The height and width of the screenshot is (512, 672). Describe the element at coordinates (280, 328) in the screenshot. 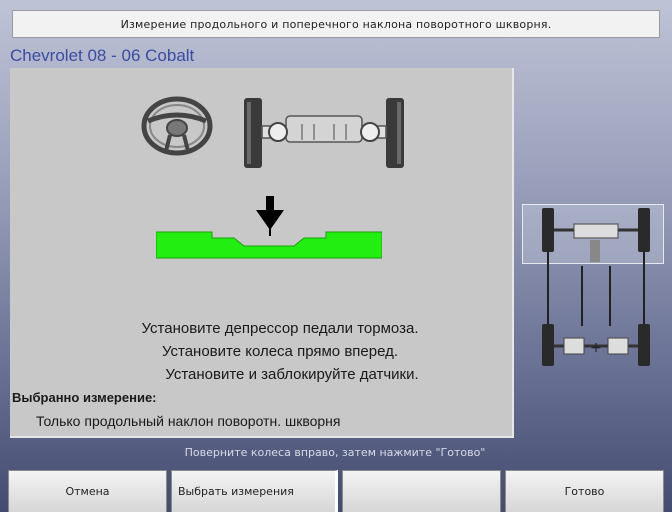

I see `instruction-line-1: Установите депрессор педали тормоза.` at that location.